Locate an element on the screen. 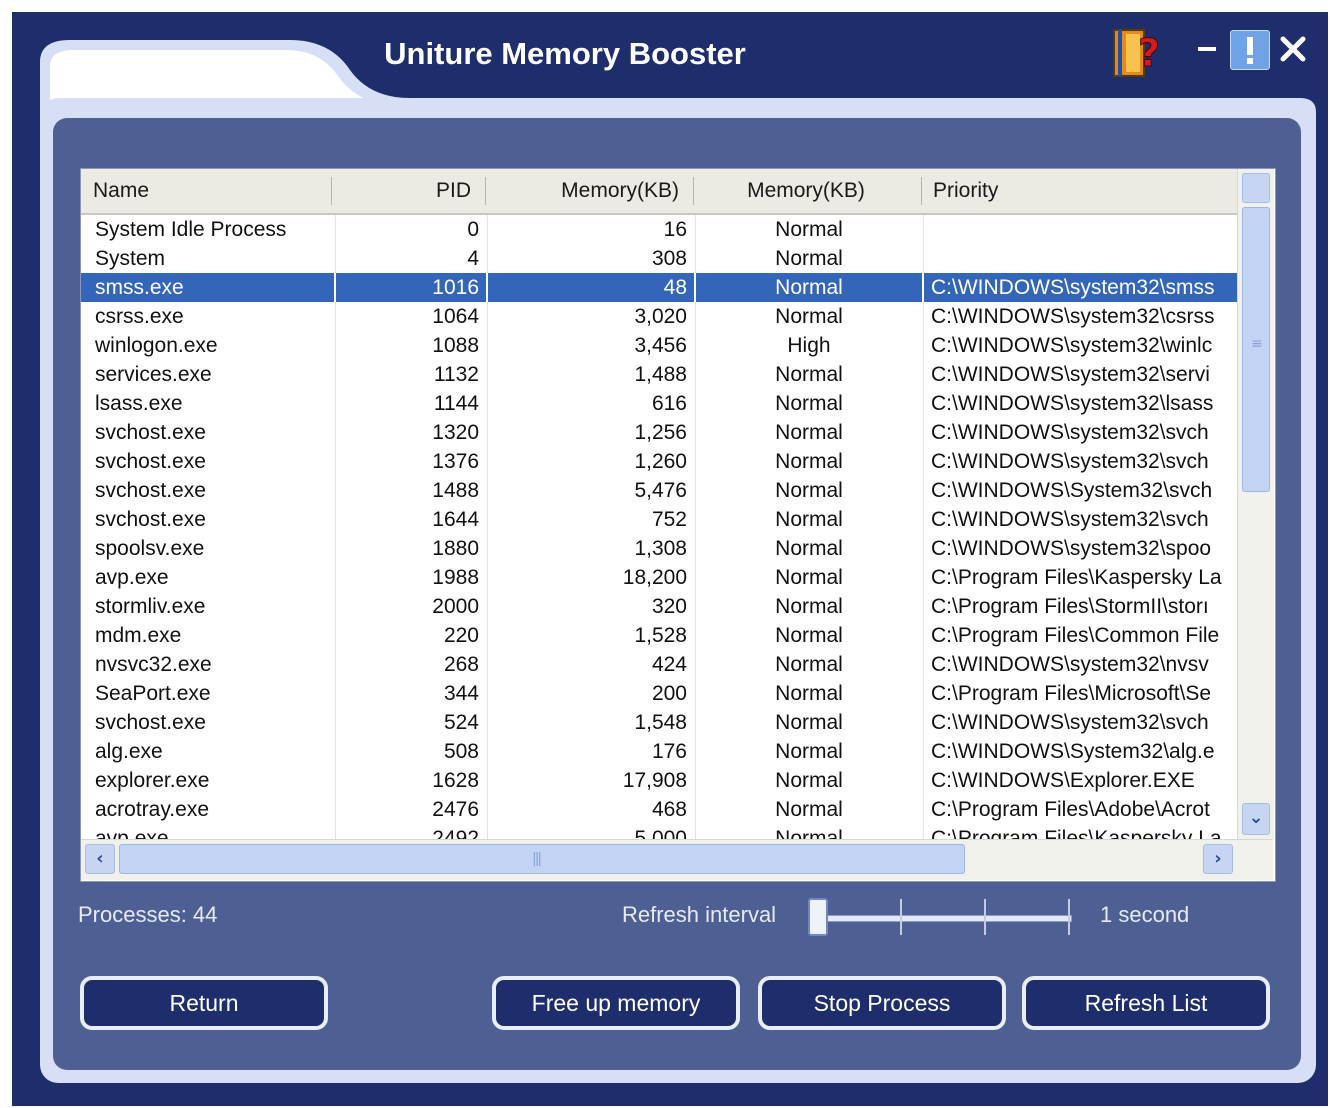 Image resolution: width=1331 pixels, height=1108 pixels. scroll-down-button: ⌄ is located at coordinates (1256, 819).